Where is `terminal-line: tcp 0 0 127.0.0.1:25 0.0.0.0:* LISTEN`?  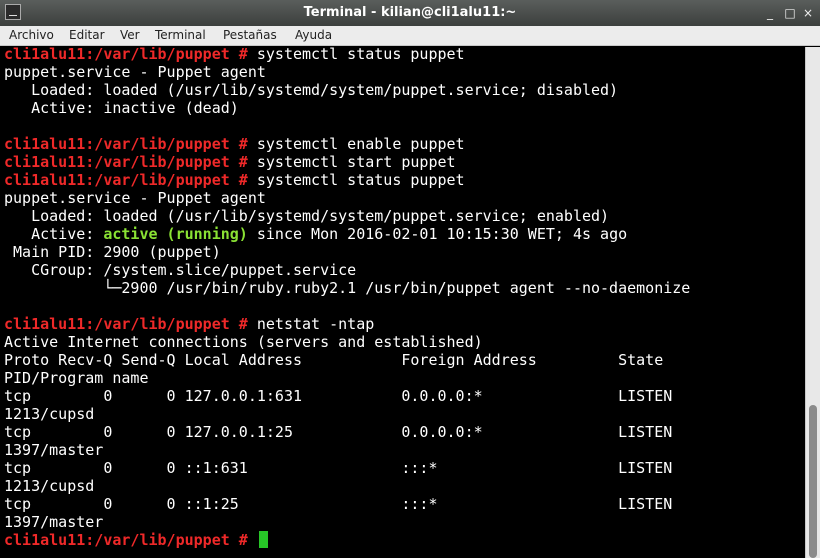
terminal-line: tcp 0 0 127.0.0.1:25 0.0.0.0:* LISTEN is located at coordinates (338, 432).